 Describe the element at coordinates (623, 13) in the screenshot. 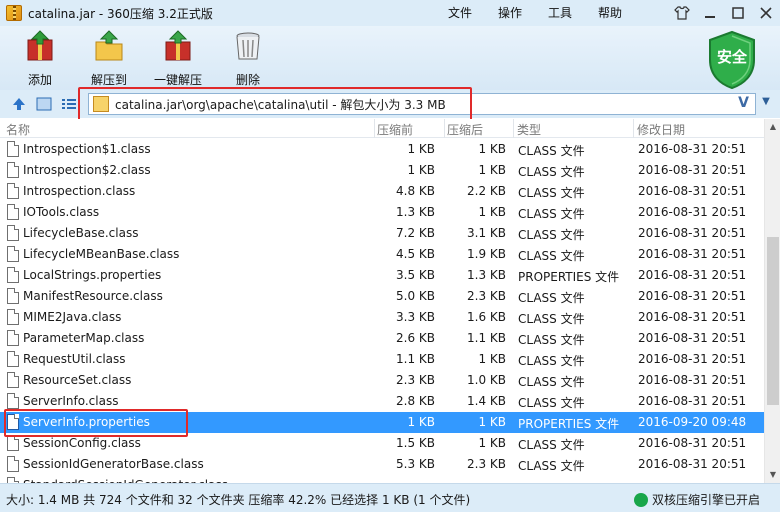

I see `menu-help: 帮助` at that location.